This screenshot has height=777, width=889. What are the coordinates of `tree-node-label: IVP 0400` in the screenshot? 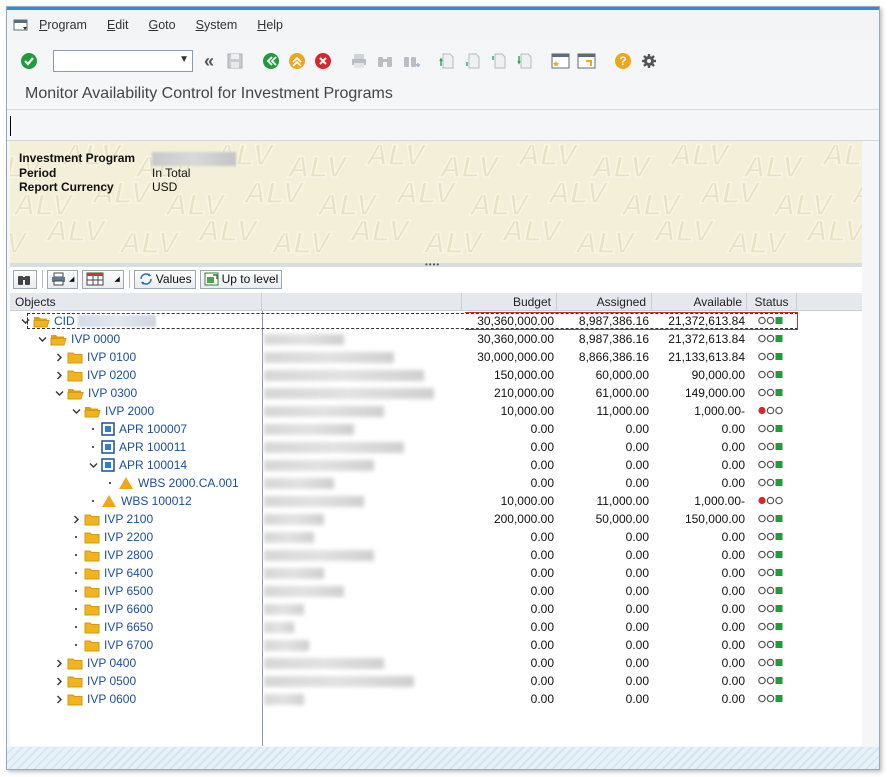 It's located at (111, 663).